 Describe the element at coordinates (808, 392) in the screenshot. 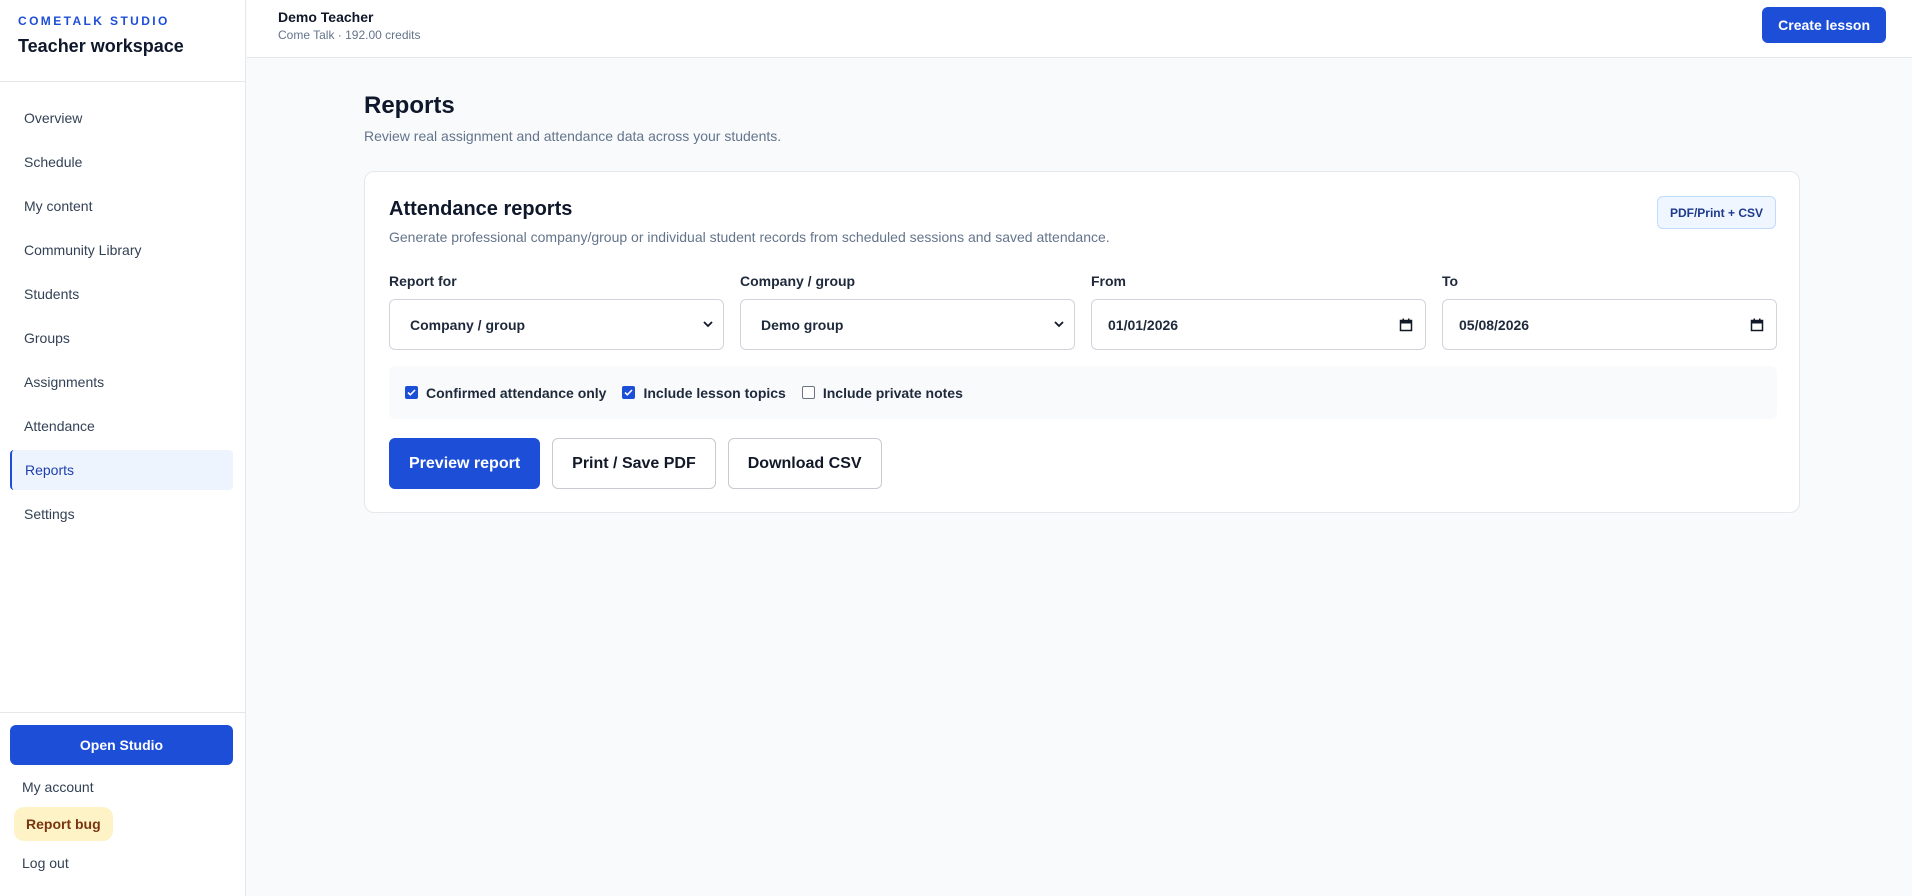

I see `private-notes-checkbox` at that location.